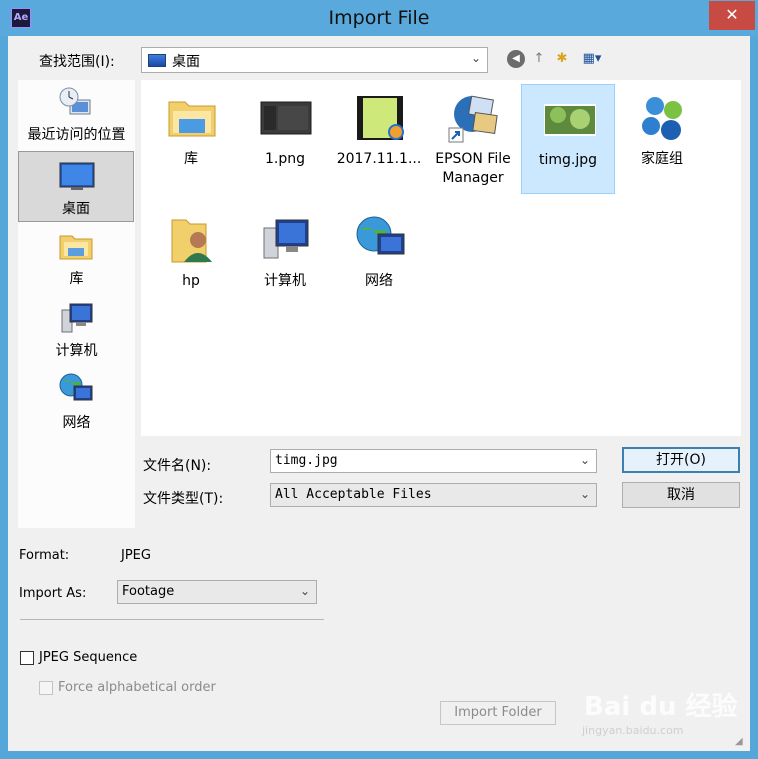  I want to click on separator, so click(172, 619).